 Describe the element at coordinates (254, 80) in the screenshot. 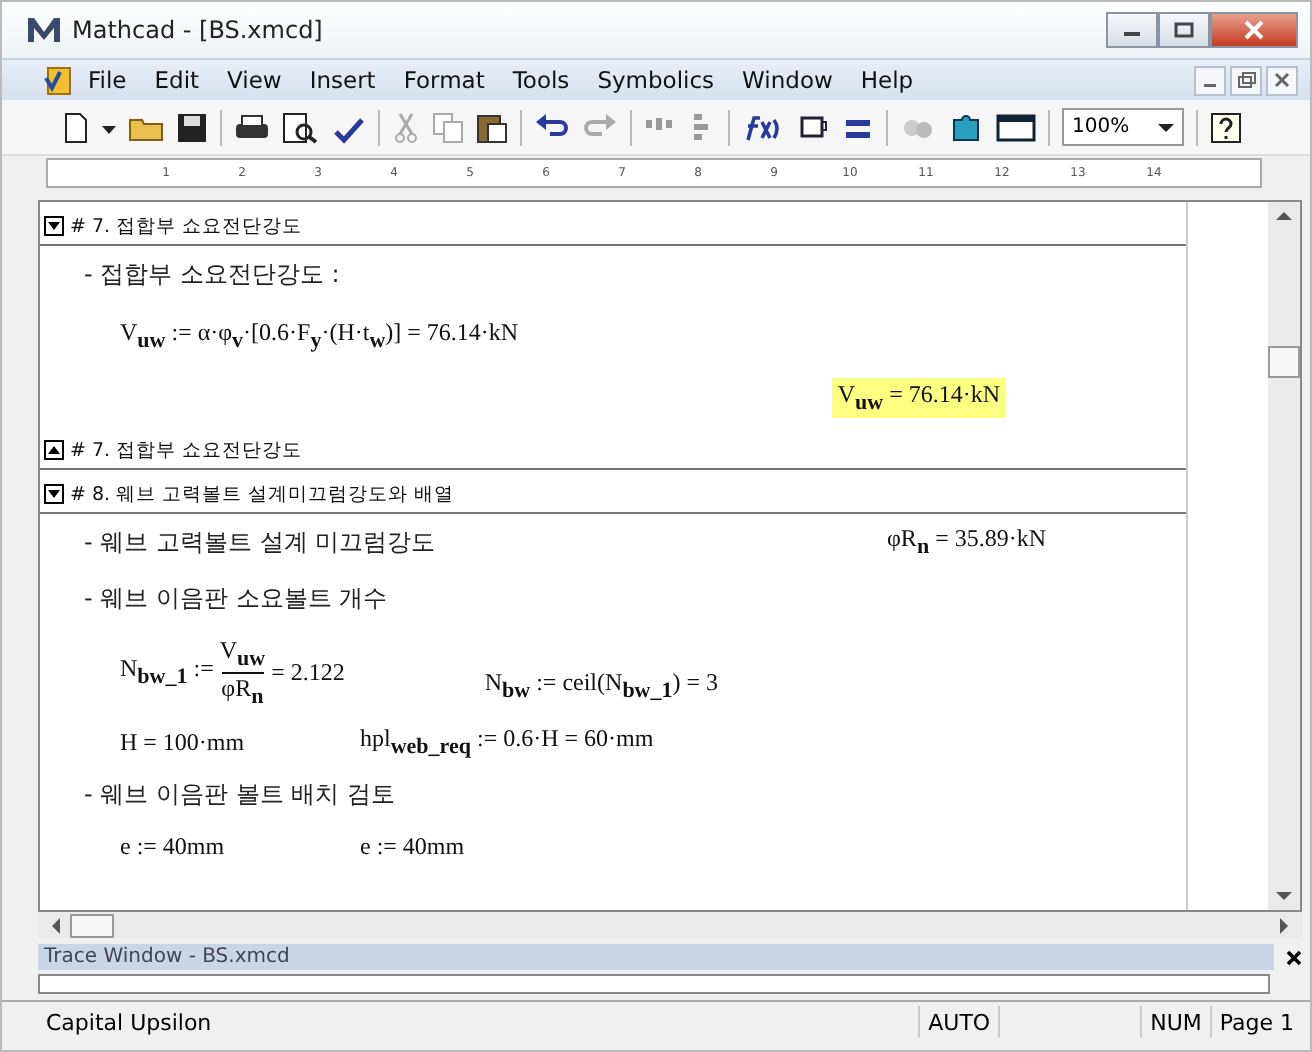

I see `menu-item: View` at that location.